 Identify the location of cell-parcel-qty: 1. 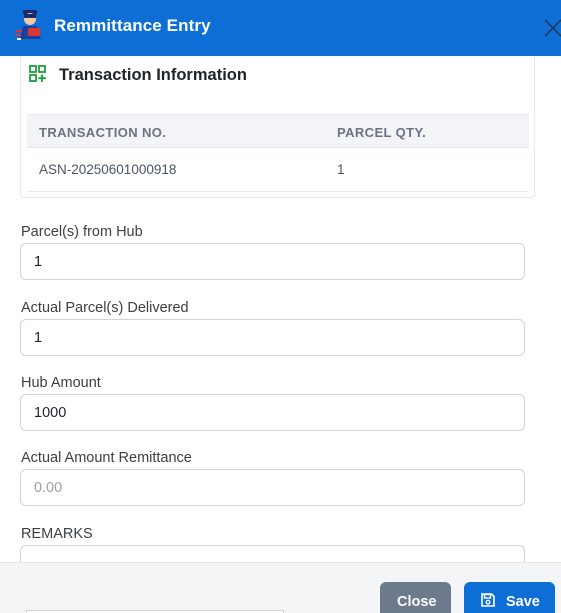
(341, 169).